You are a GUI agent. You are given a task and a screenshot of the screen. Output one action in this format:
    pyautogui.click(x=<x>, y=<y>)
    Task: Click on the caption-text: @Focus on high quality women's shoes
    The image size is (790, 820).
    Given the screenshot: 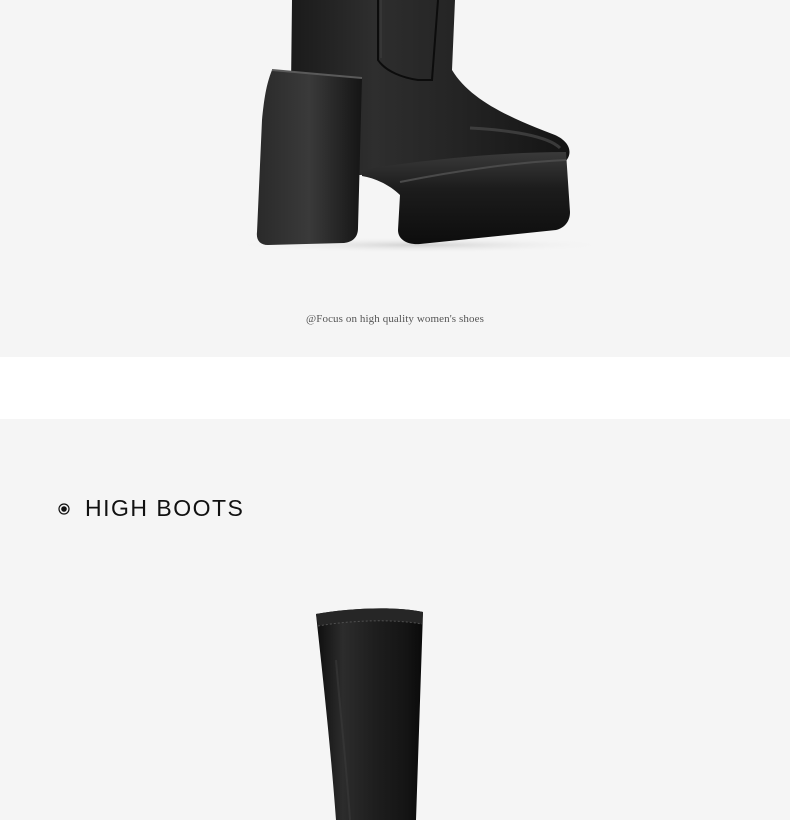 What is the action you would take?
    pyautogui.click(x=395, y=319)
    